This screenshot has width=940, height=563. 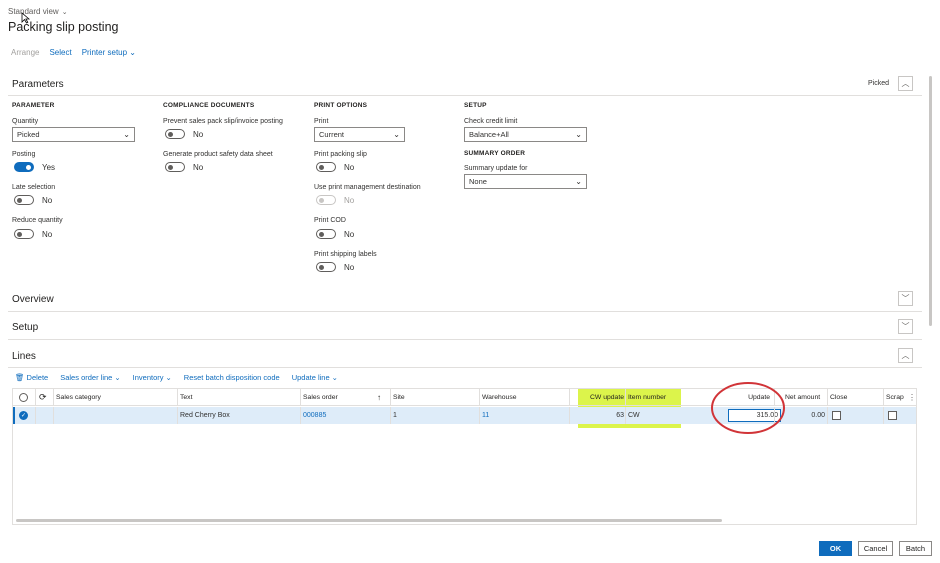 I want to click on column-scrap: Scrap, so click(x=895, y=397).